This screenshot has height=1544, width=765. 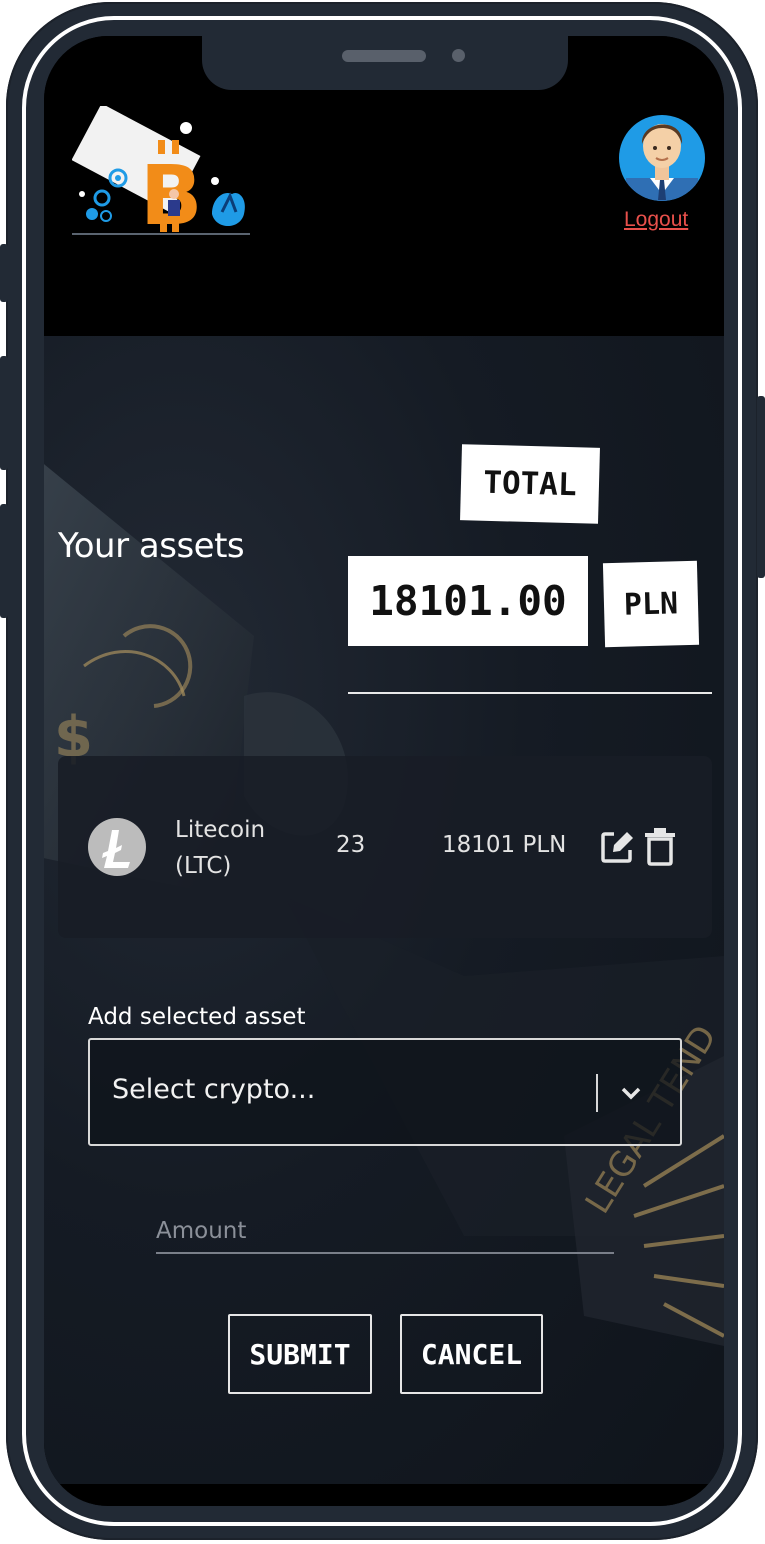 I want to click on power-button, so click(x=761, y=487).